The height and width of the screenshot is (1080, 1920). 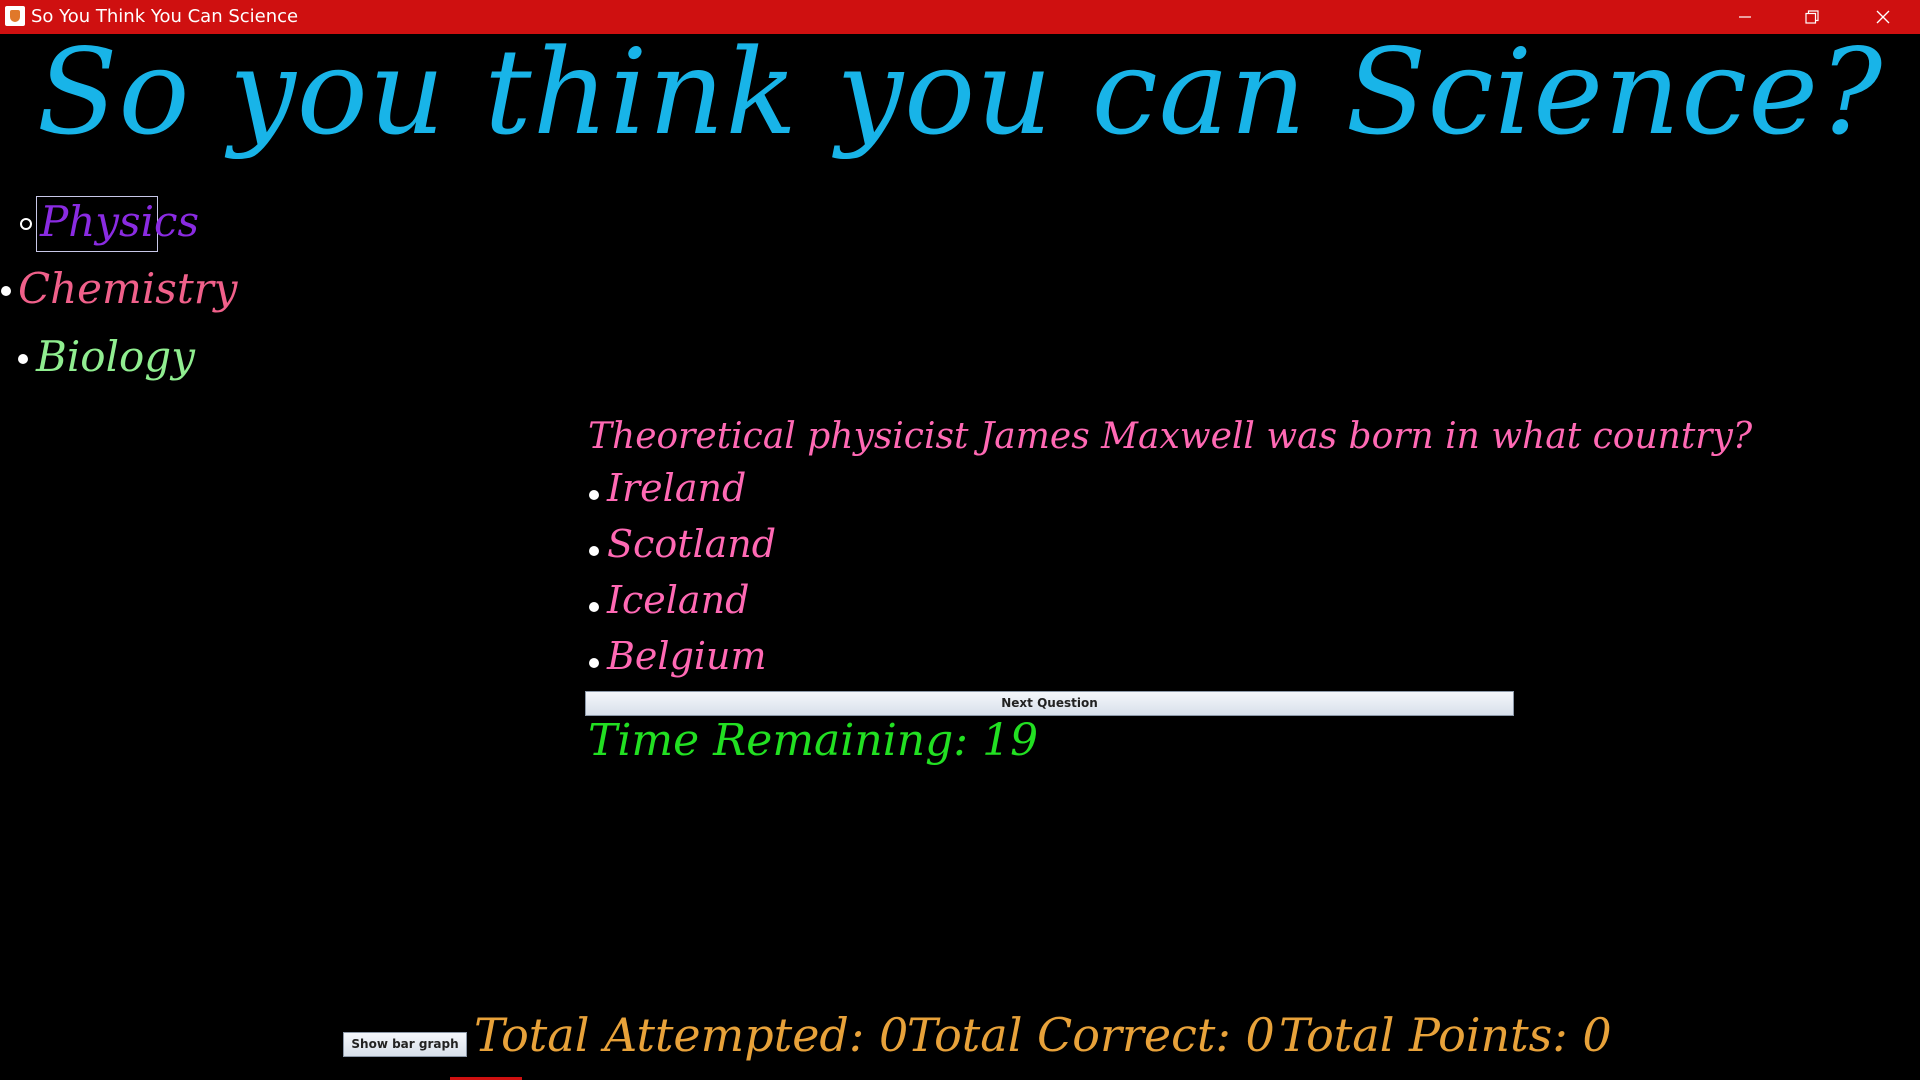 What do you see at coordinates (115, 356) in the screenshot?
I see `category-label: Biology` at bounding box center [115, 356].